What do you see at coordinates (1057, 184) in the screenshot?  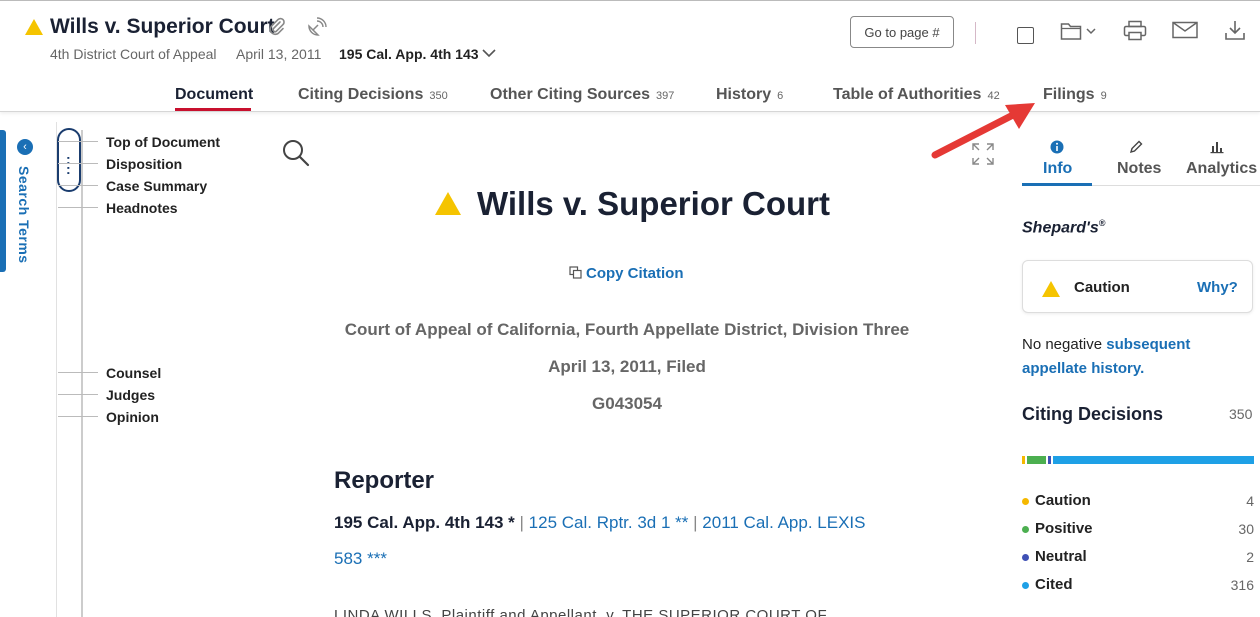 I see `active-panel-tab-indicator` at bounding box center [1057, 184].